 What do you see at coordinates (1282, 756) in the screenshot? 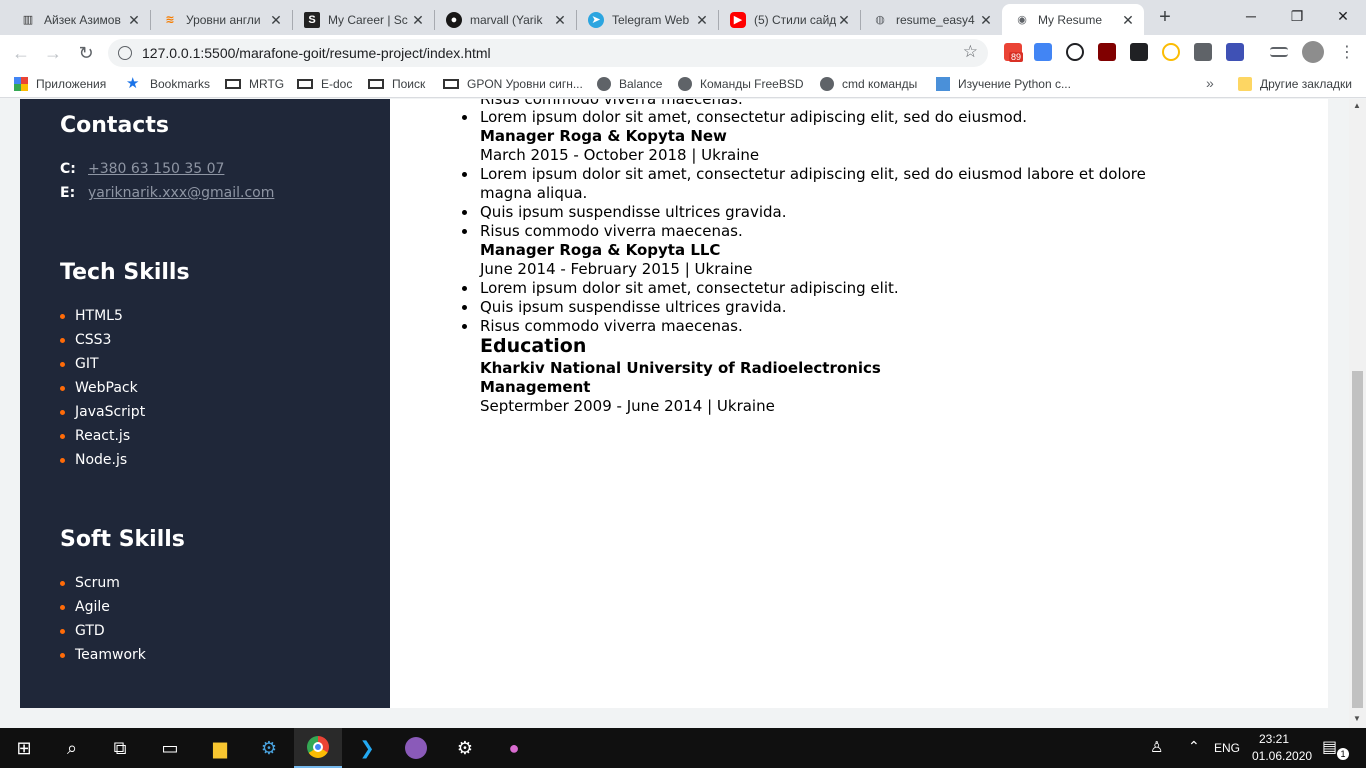
I see `clock-date: 01.06.2020` at bounding box center [1282, 756].